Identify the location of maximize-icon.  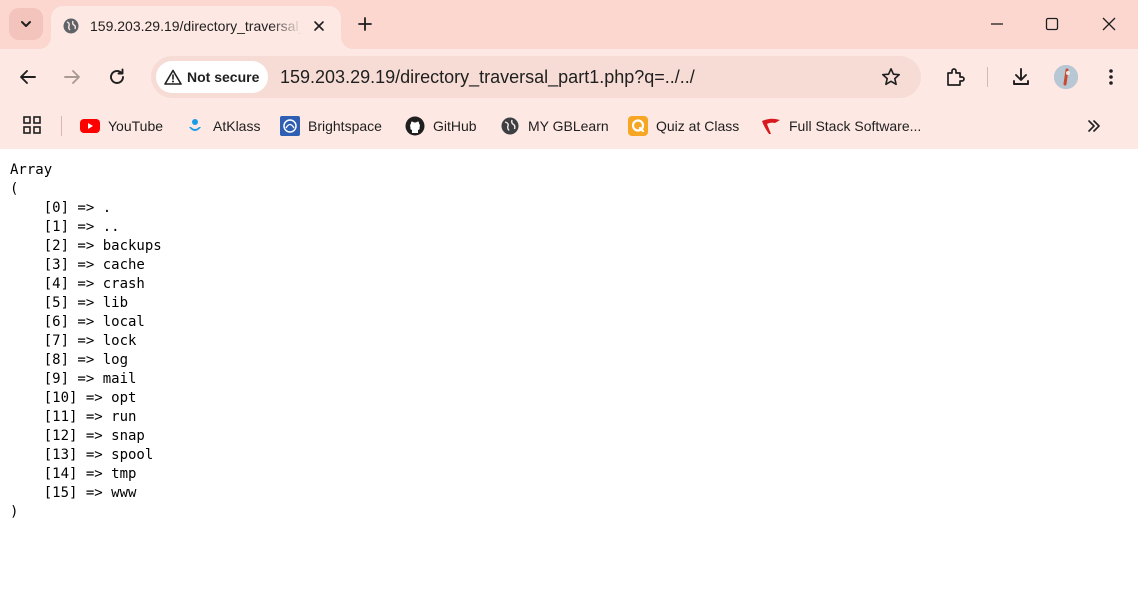
(1052, 24).